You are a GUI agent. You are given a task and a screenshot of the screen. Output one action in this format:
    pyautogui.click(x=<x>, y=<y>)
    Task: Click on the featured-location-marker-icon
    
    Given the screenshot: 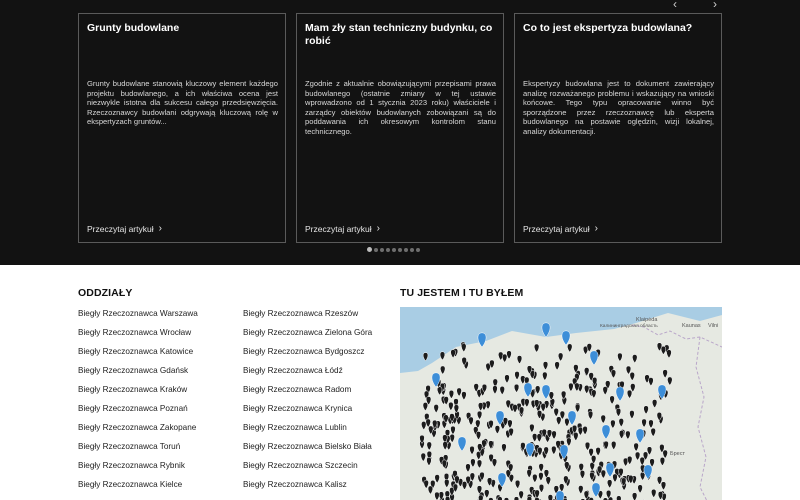 What is the action you would take?
    pyautogui.click(x=560, y=495)
    